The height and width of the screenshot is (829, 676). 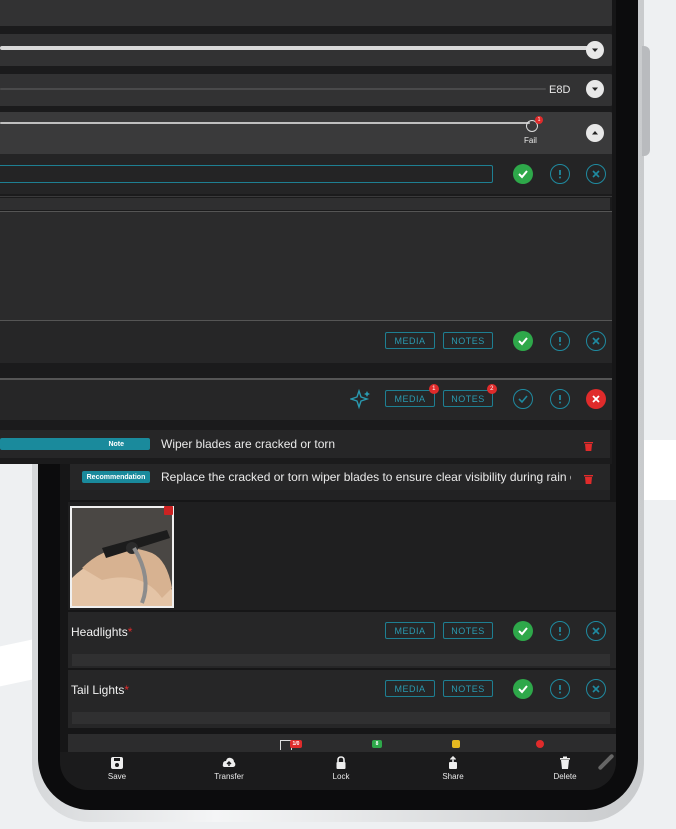 I want to click on item-b-notes-button: NOTES, so click(x=468, y=340).